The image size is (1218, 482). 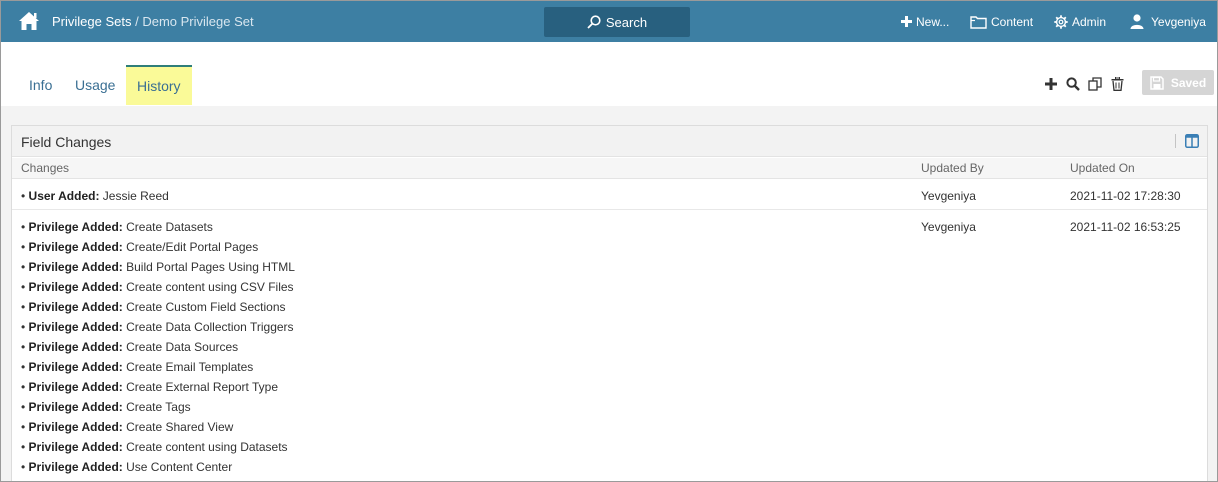 What do you see at coordinates (190, 247) in the screenshot?
I see `change-value: Create/Edit Portal Pages` at bounding box center [190, 247].